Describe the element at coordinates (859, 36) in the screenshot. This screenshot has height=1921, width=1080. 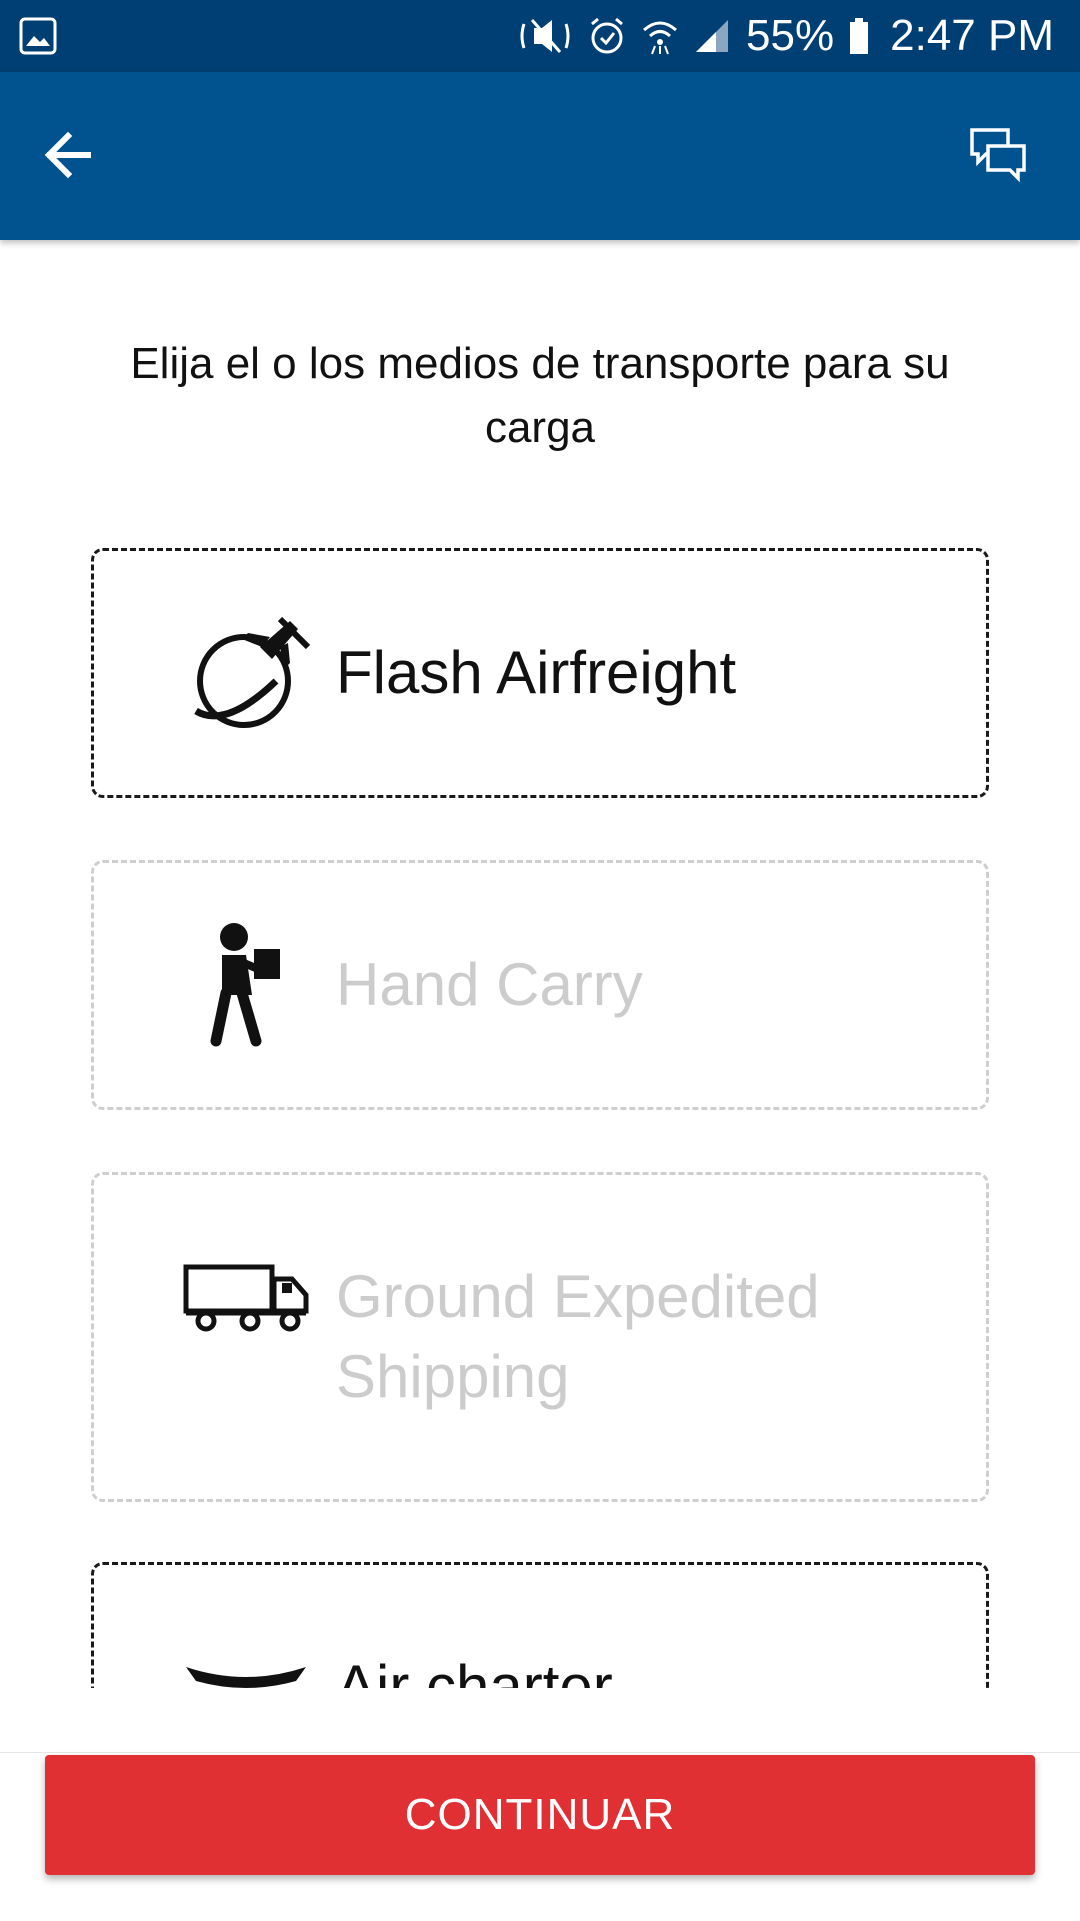
I see `battery-icon` at that location.